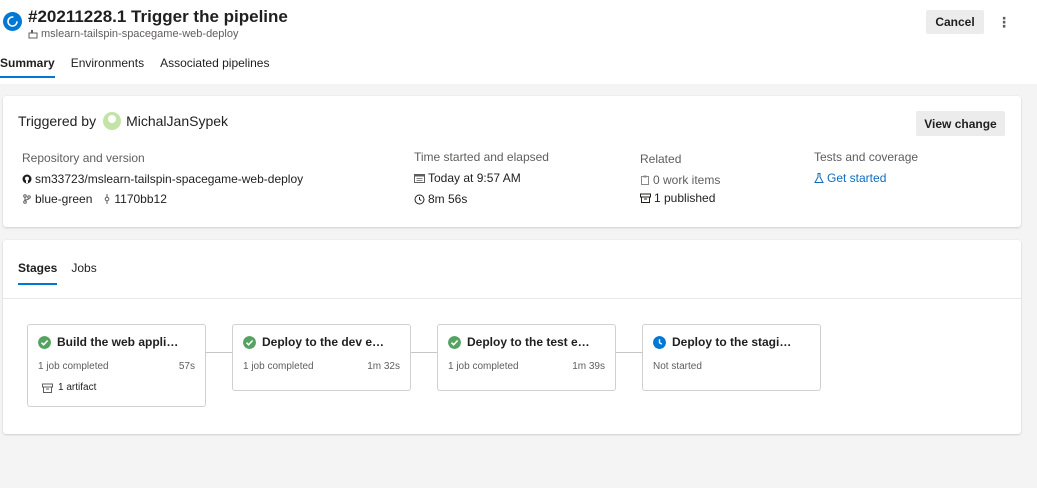 The width and height of the screenshot is (1037, 488). What do you see at coordinates (83, 273) in the screenshot?
I see `tab-jobs: Jobs` at bounding box center [83, 273].